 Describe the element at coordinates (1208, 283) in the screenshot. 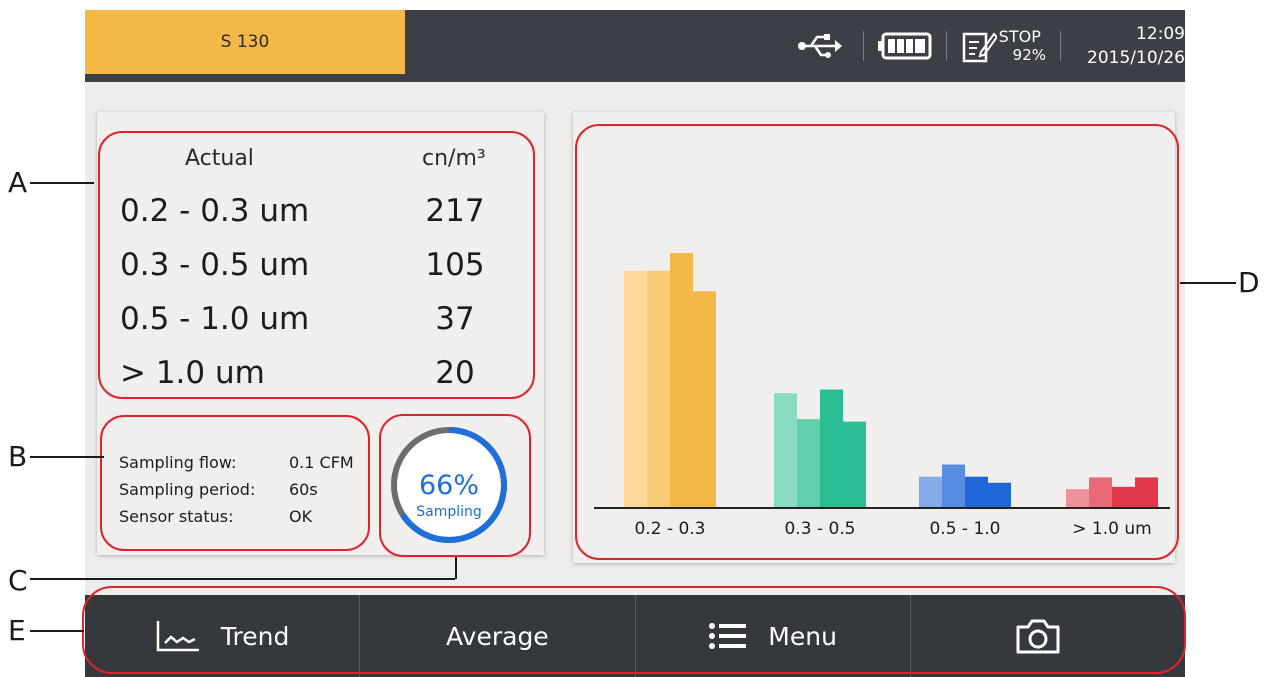

I see `leader-d` at that location.